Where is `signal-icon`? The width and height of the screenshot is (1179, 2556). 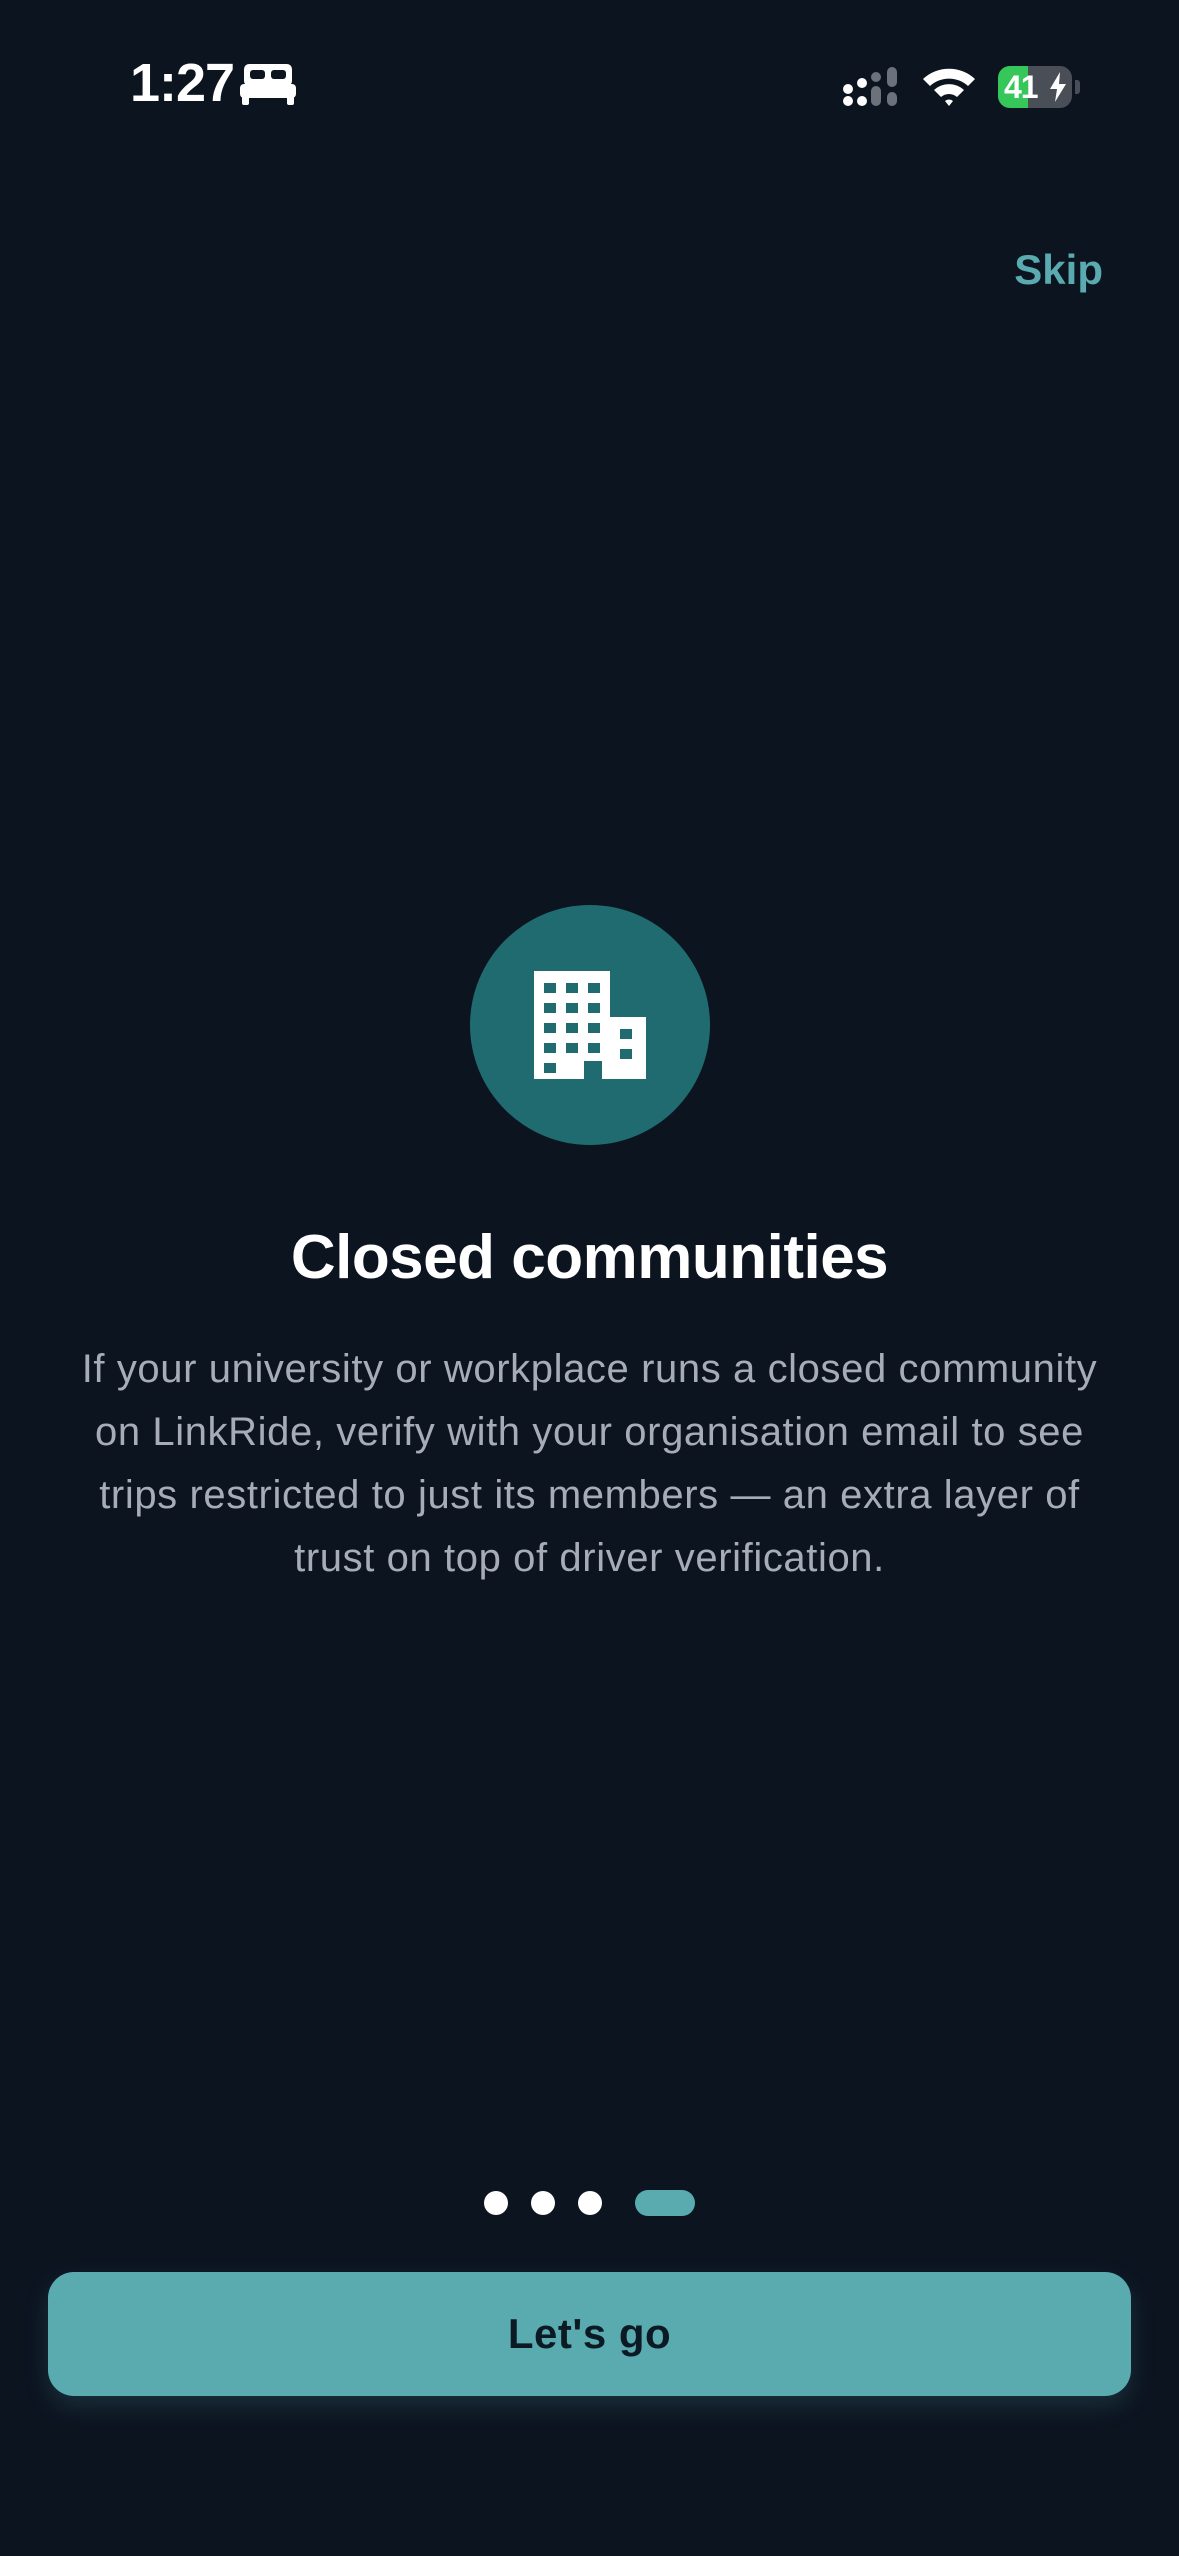
signal-icon is located at coordinates (870, 86).